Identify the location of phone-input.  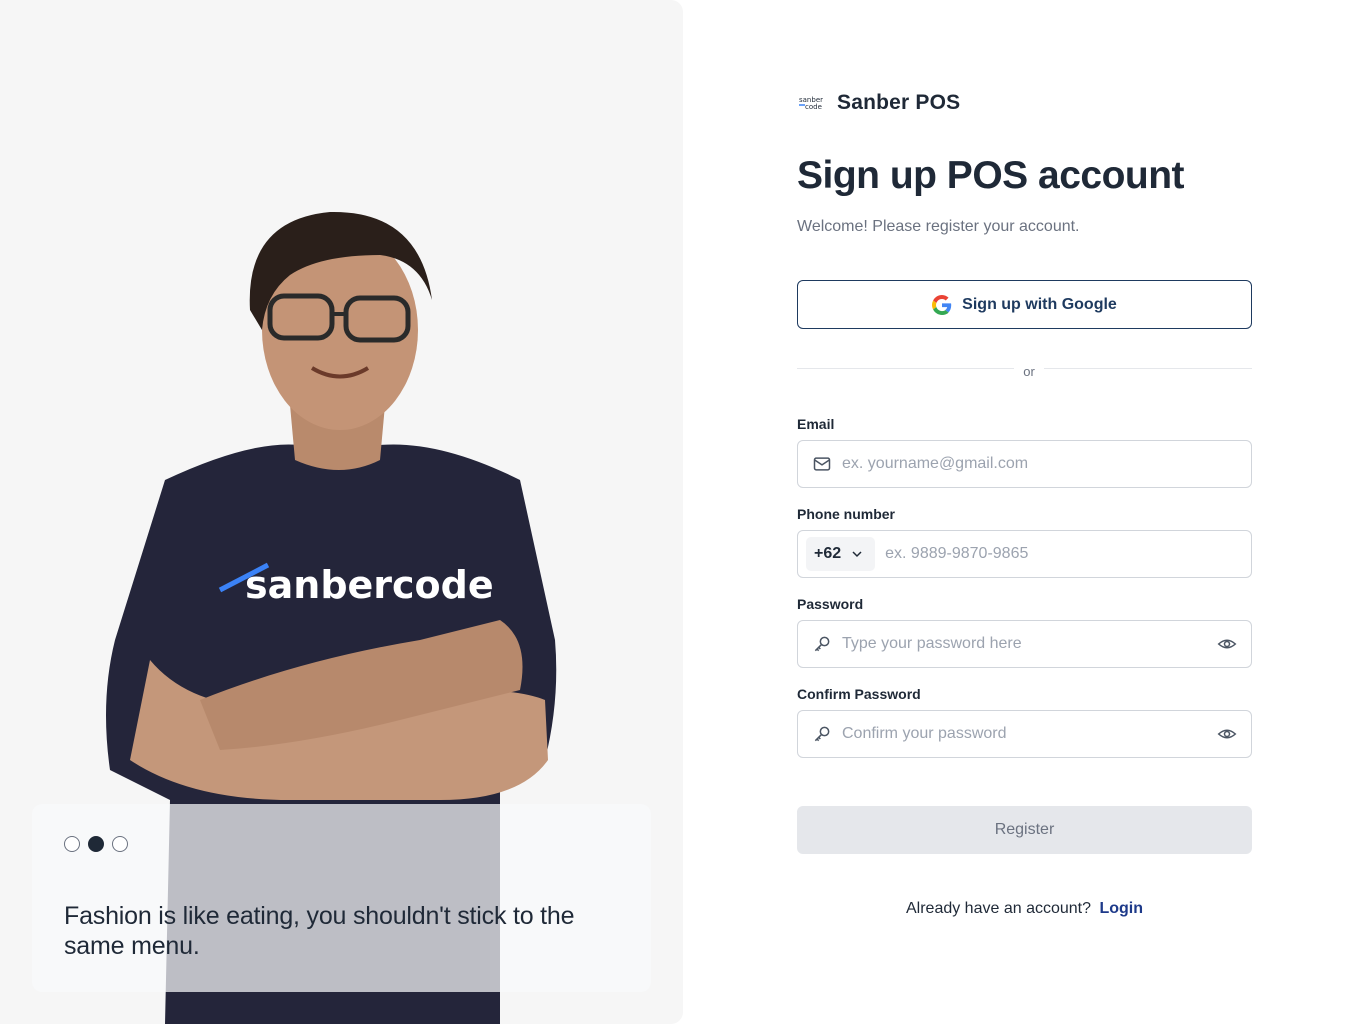
(1061, 554).